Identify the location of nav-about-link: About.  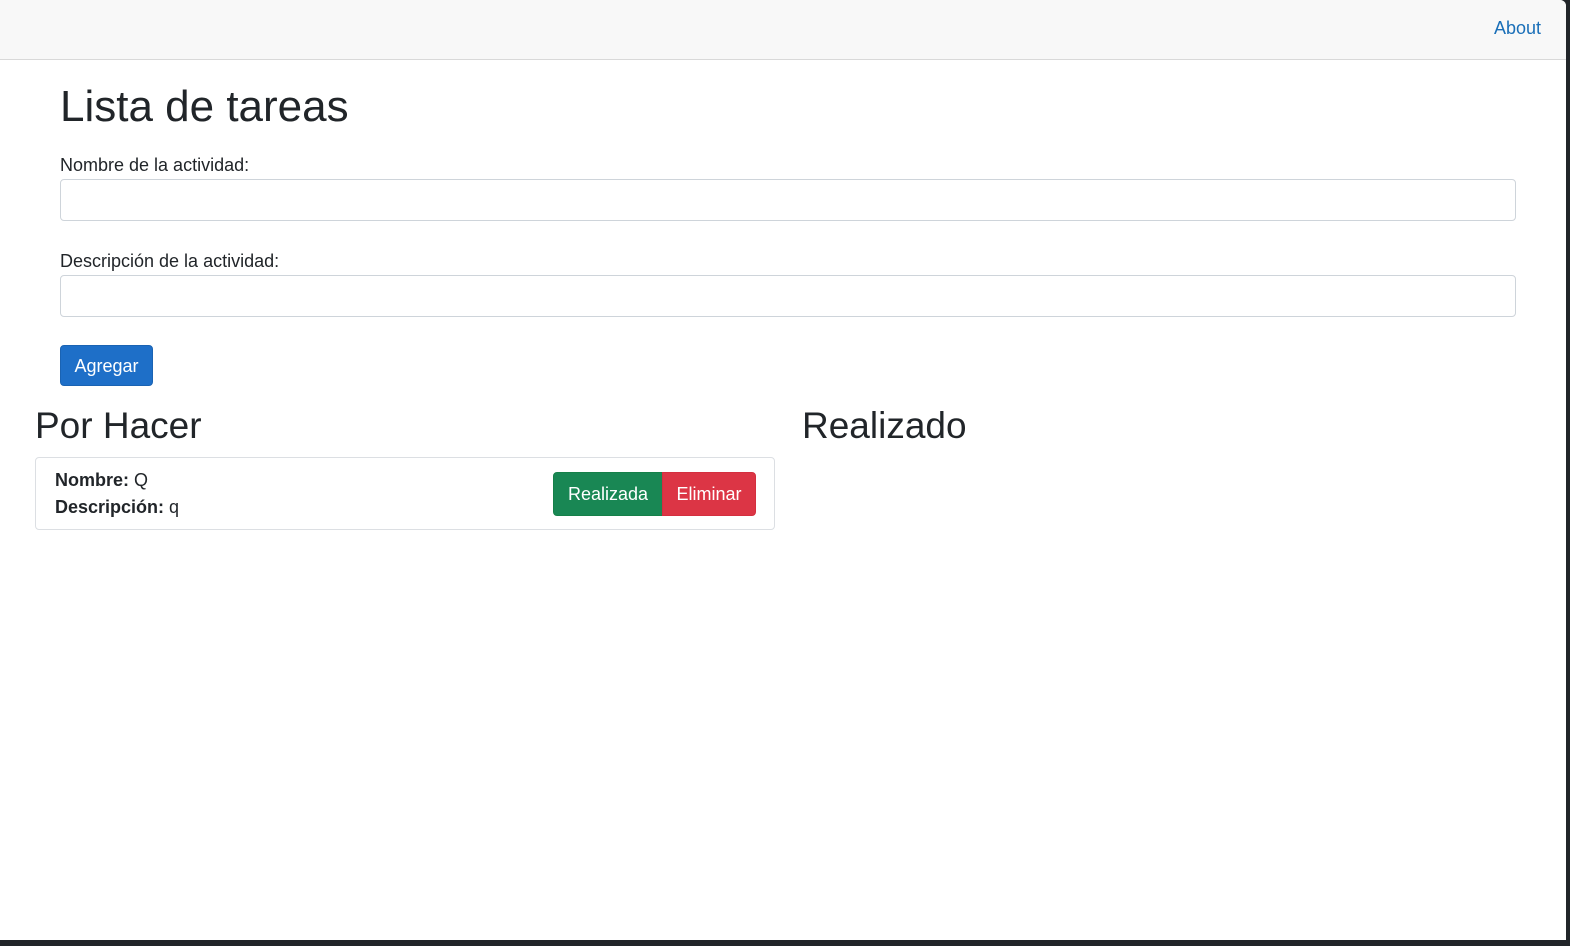
(1517, 28).